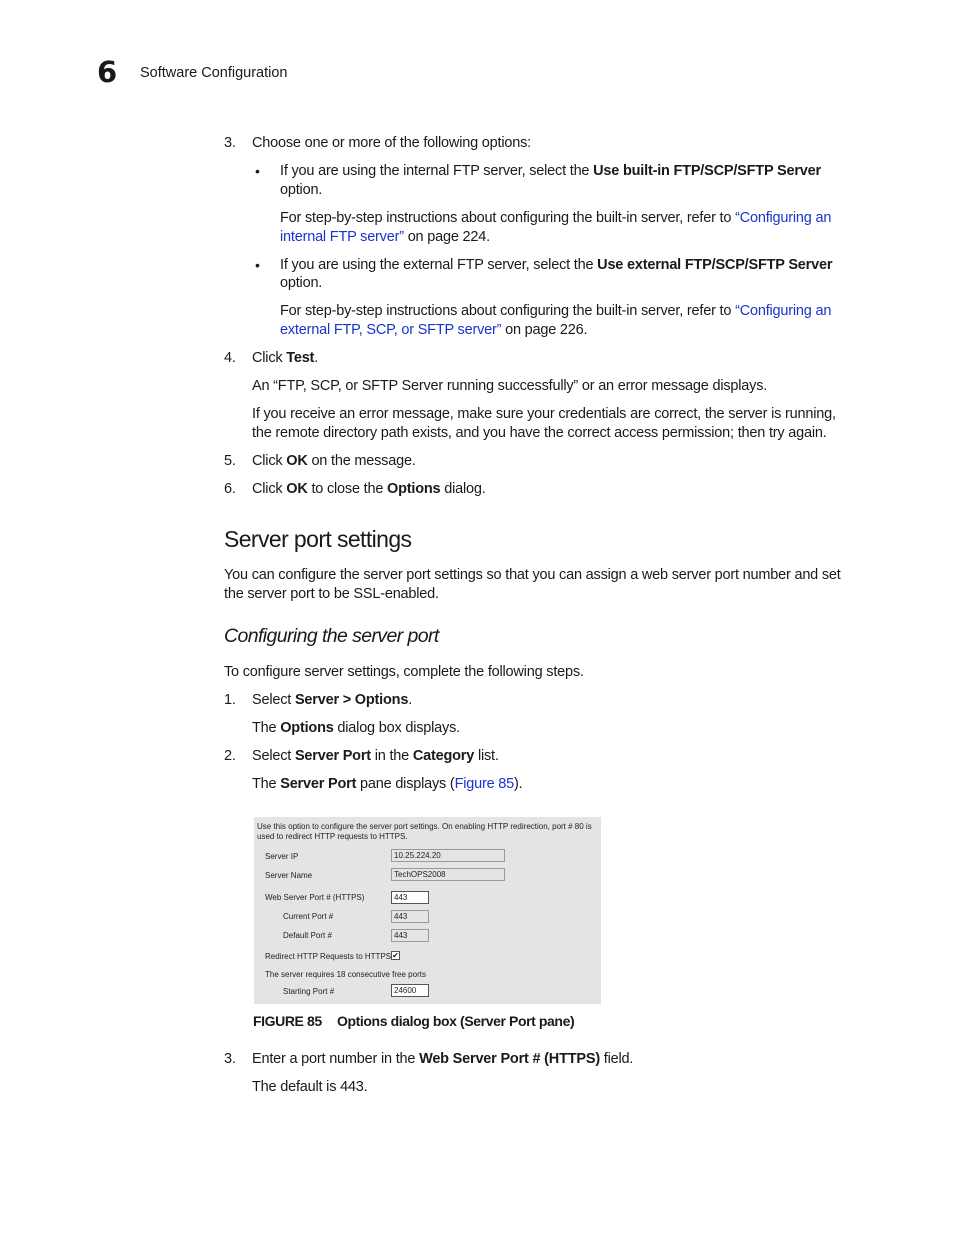 This screenshot has height=1235, width=954. I want to click on figure-caption-label: FIGURE 85, so click(287, 1021).